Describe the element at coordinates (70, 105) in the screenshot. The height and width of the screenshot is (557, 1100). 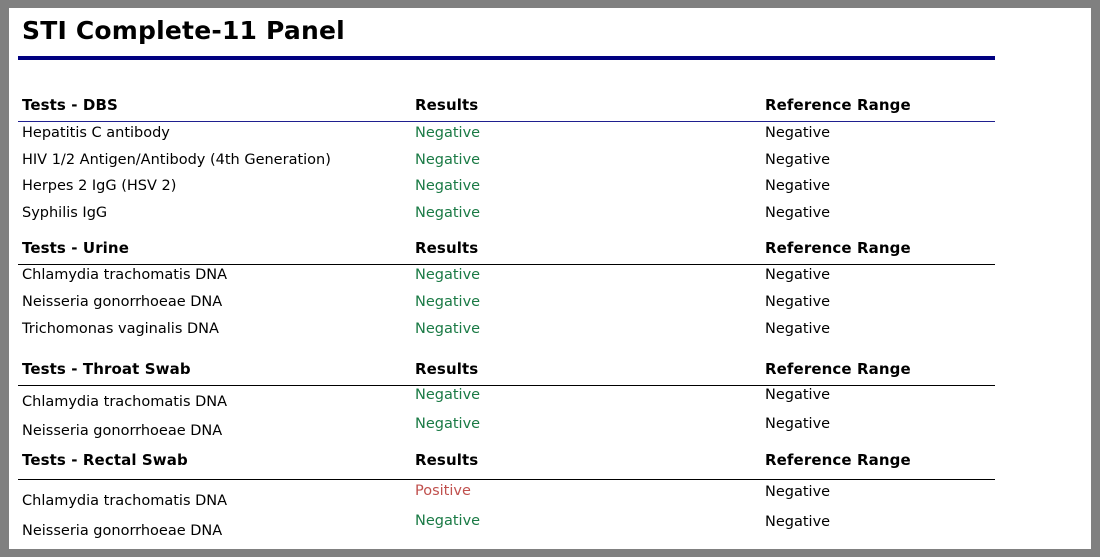
I see `section-header-label: Tests - DBS` at that location.